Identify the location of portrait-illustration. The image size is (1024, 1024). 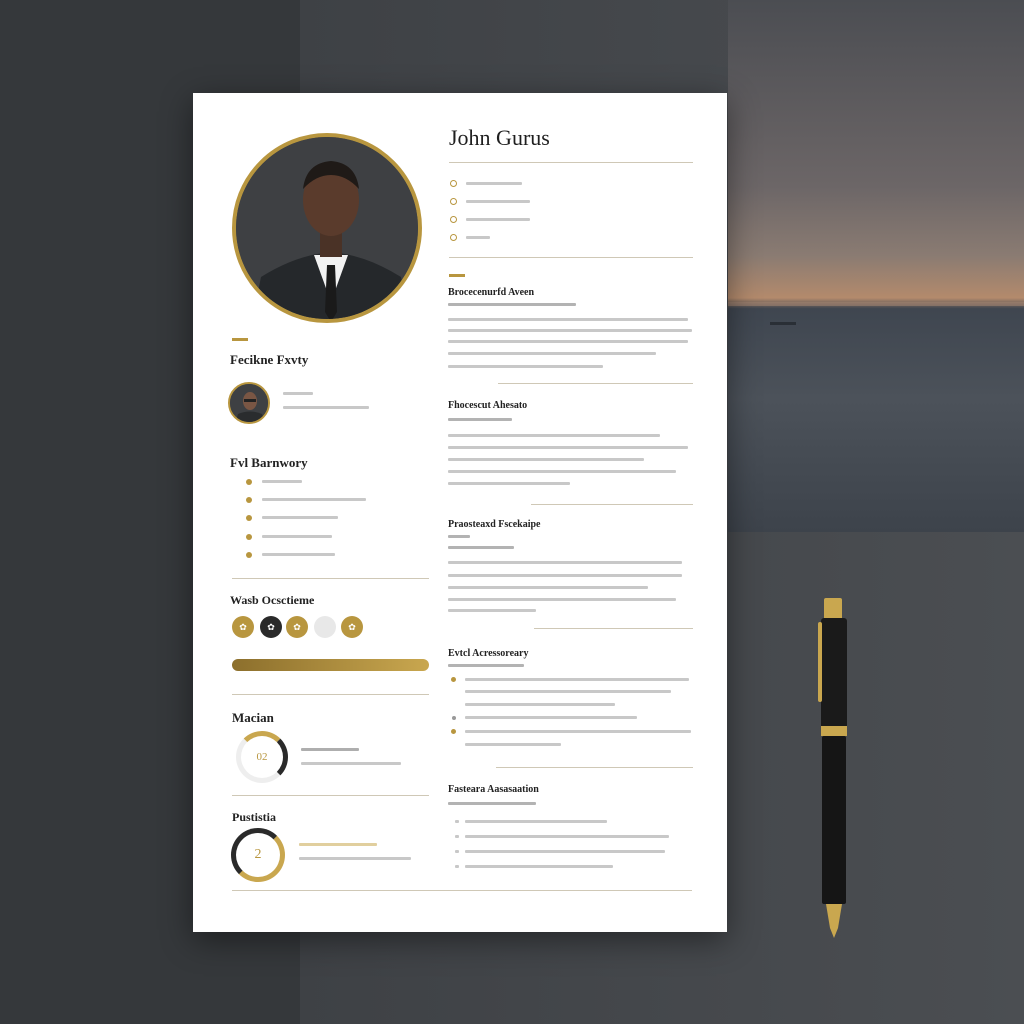
(327, 228).